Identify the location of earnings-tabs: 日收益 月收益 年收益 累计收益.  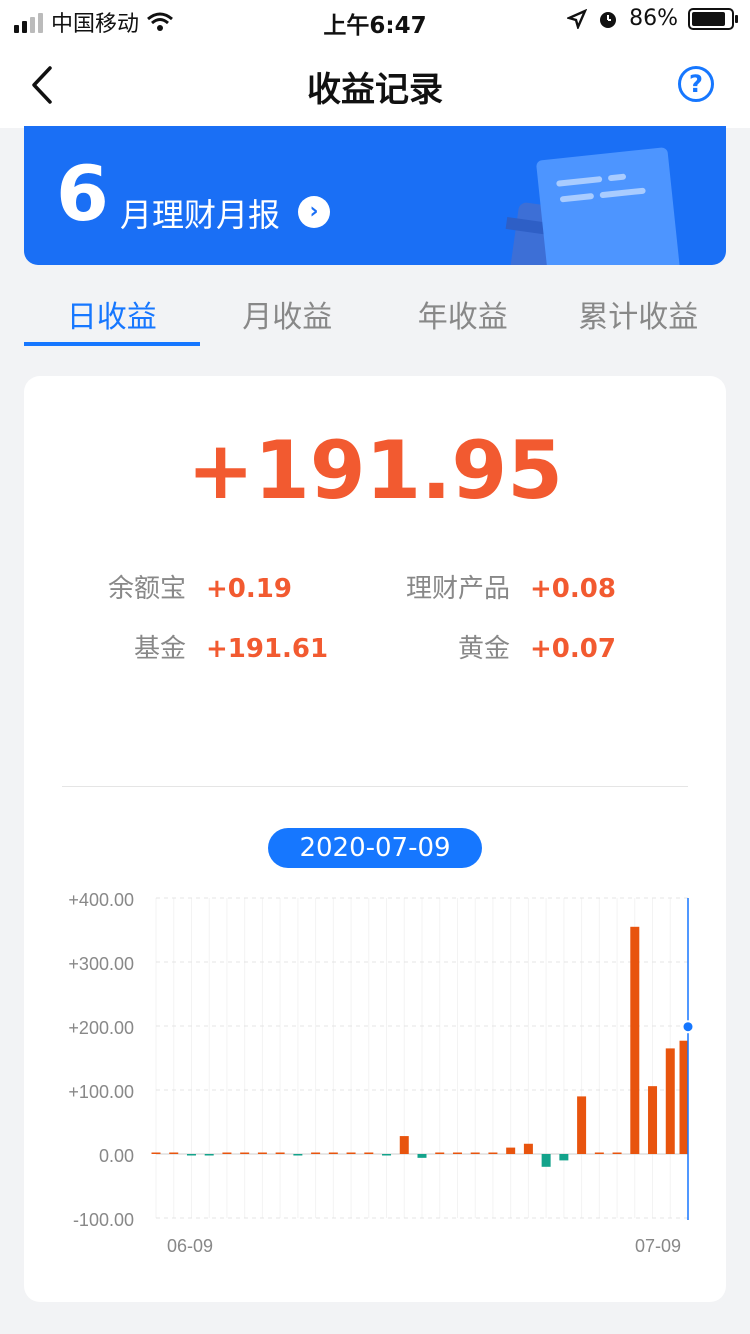
(375, 317).